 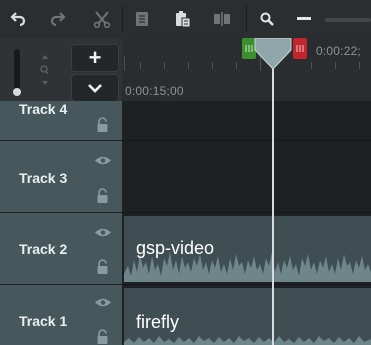 I want to click on zoom-icon, so click(x=267, y=19).